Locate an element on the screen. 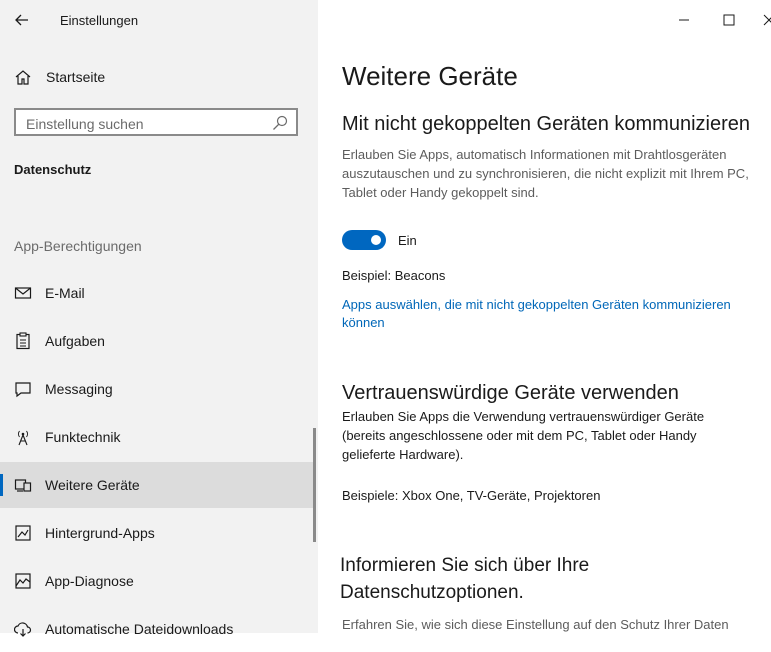 The width and height of the screenshot is (771, 652). sidebar-item-other-devices: Weitere Geräte is located at coordinates (158, 485).